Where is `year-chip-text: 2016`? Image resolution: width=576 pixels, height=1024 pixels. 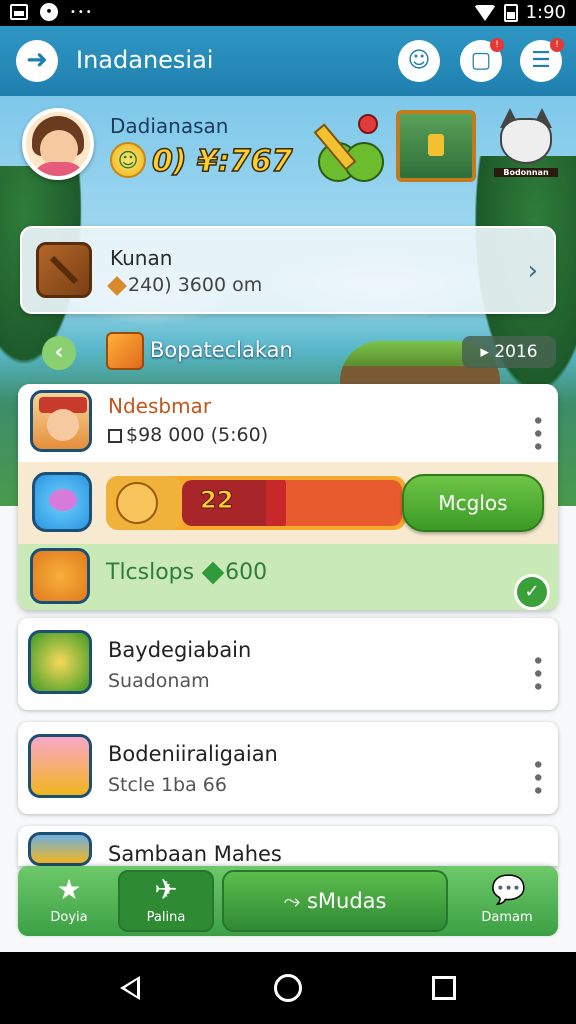 year-chip-text: 2016 is located at coordinates (516, 352).